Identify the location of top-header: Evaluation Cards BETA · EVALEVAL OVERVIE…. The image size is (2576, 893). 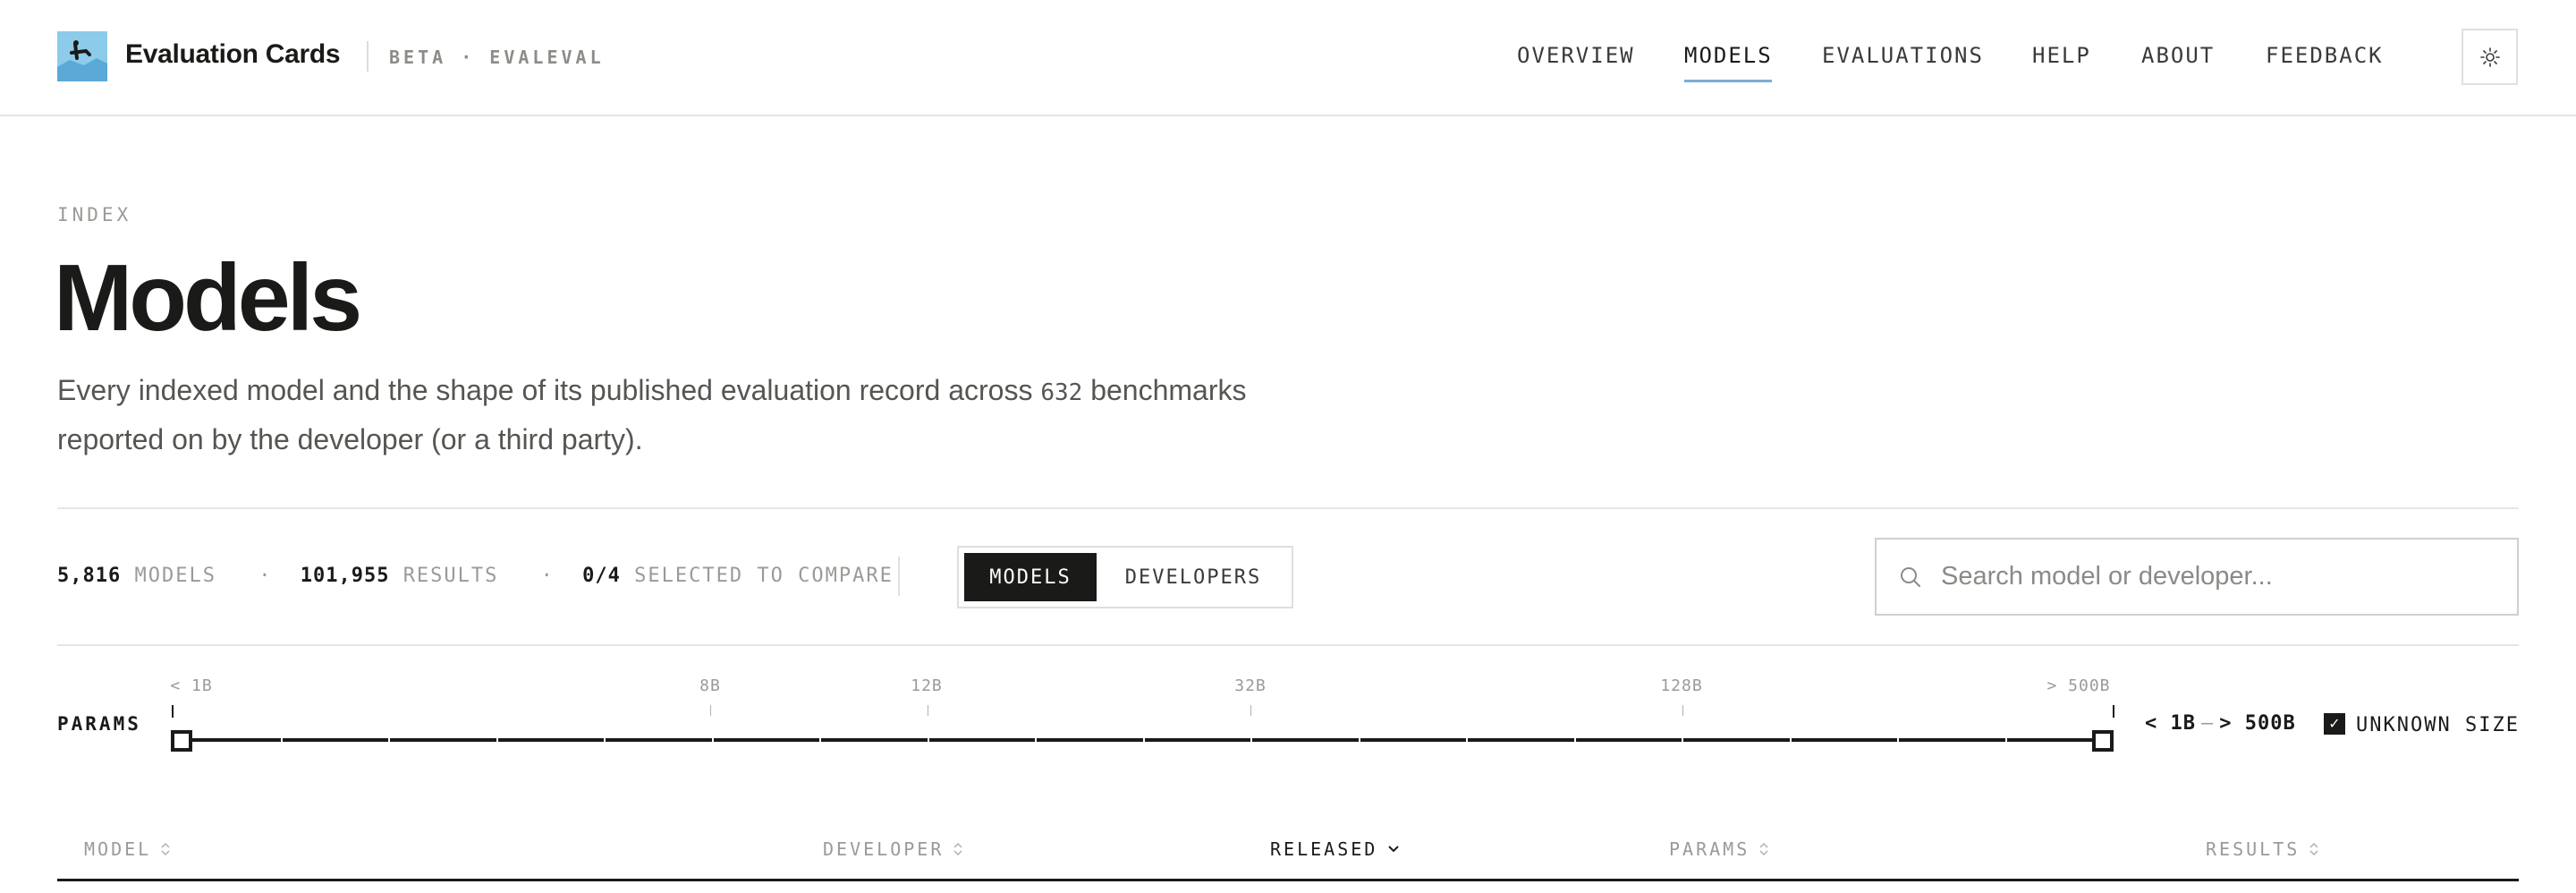
(1288, 58).